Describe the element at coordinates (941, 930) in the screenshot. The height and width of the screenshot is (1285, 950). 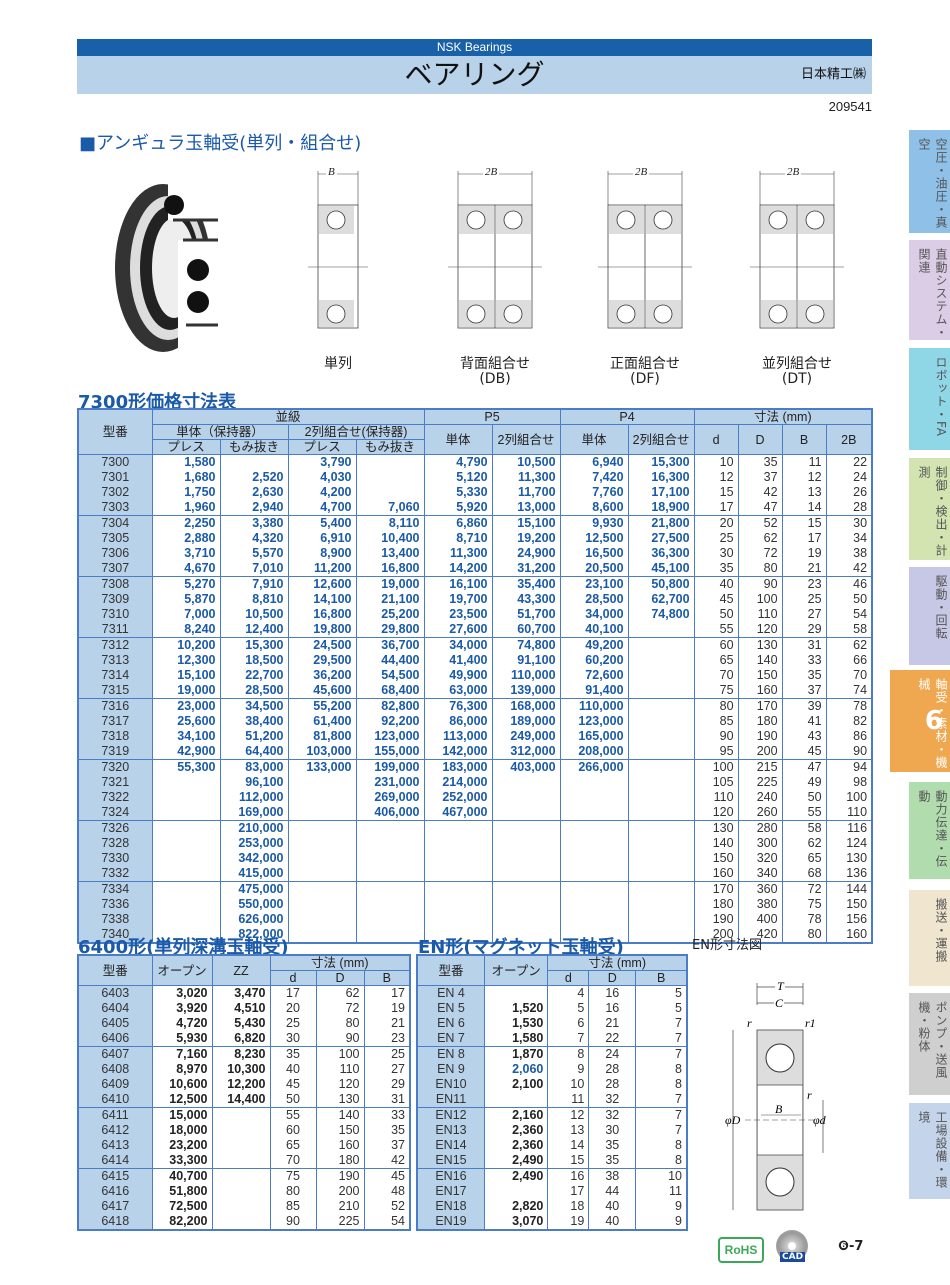
I see `side-tab-label: 搬送・運搬` at that location.